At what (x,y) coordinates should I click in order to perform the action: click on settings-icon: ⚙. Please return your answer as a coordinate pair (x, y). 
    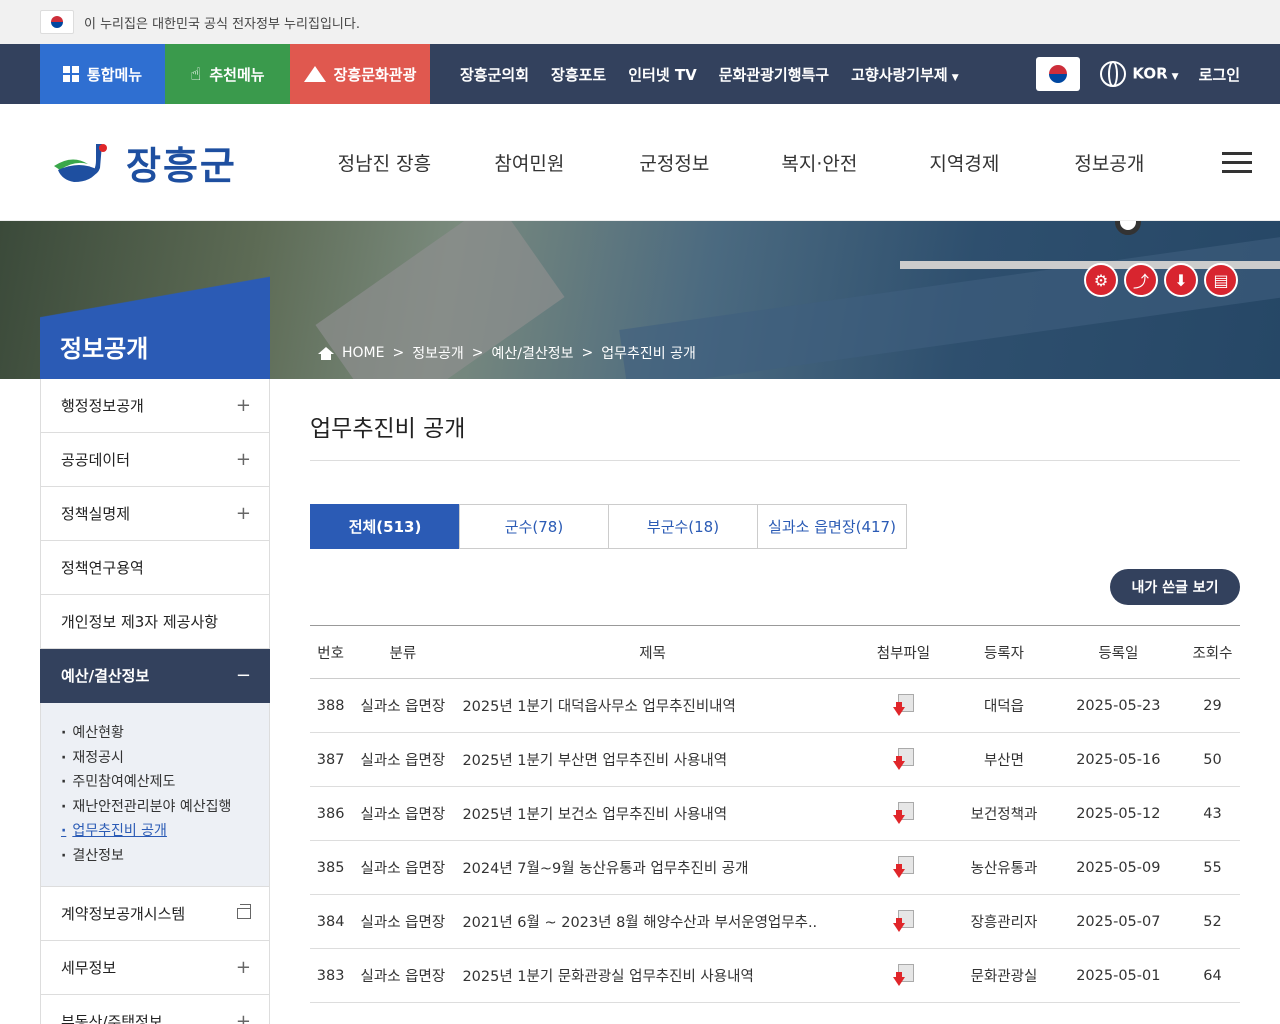
    Looking at the image, I should click on (1101, 280).